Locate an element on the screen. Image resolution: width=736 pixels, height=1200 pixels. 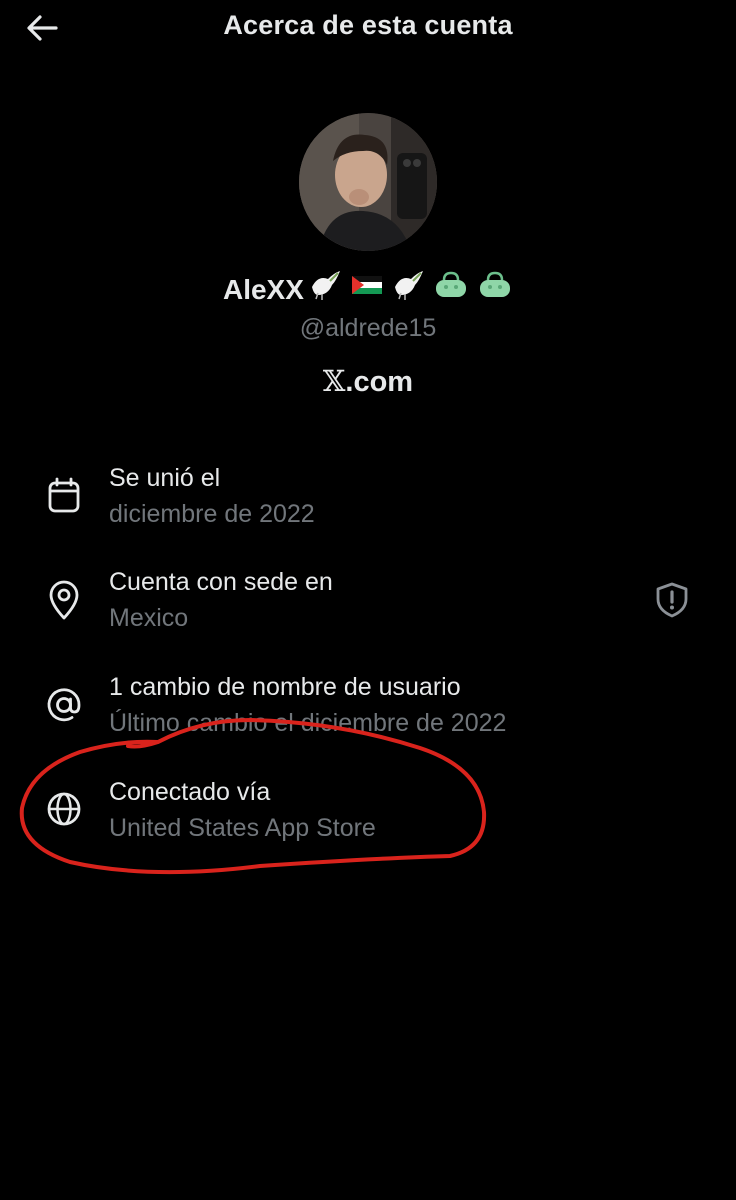
website-domain: .com is located at coordinates (379, 382).